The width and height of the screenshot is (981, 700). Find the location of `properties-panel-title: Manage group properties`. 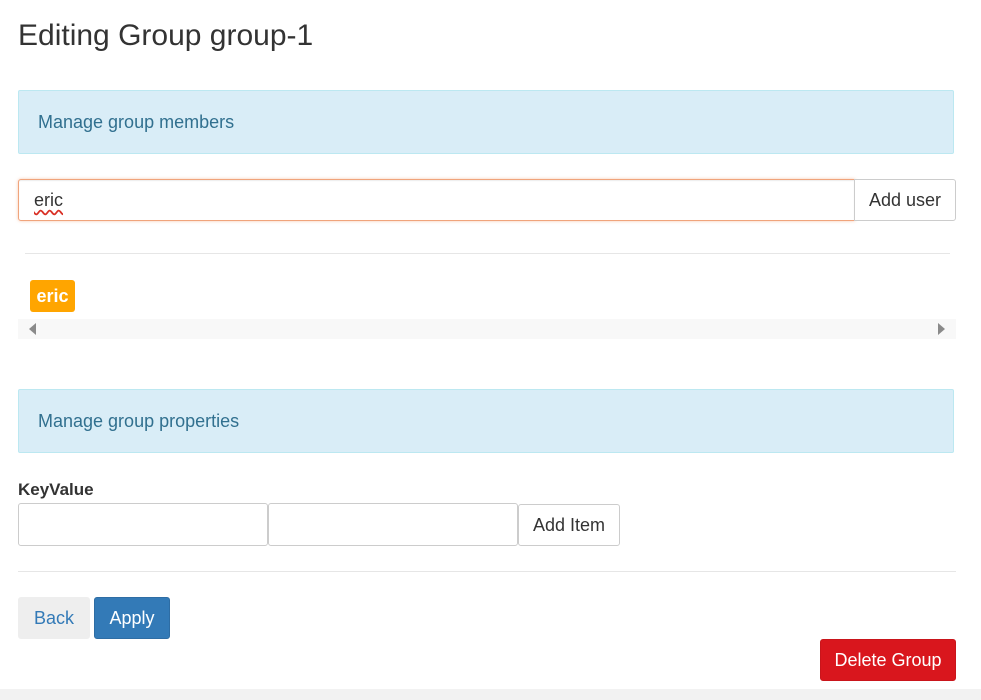

properties-panel-title: Manage group properties is located at coordinates (139, 420).